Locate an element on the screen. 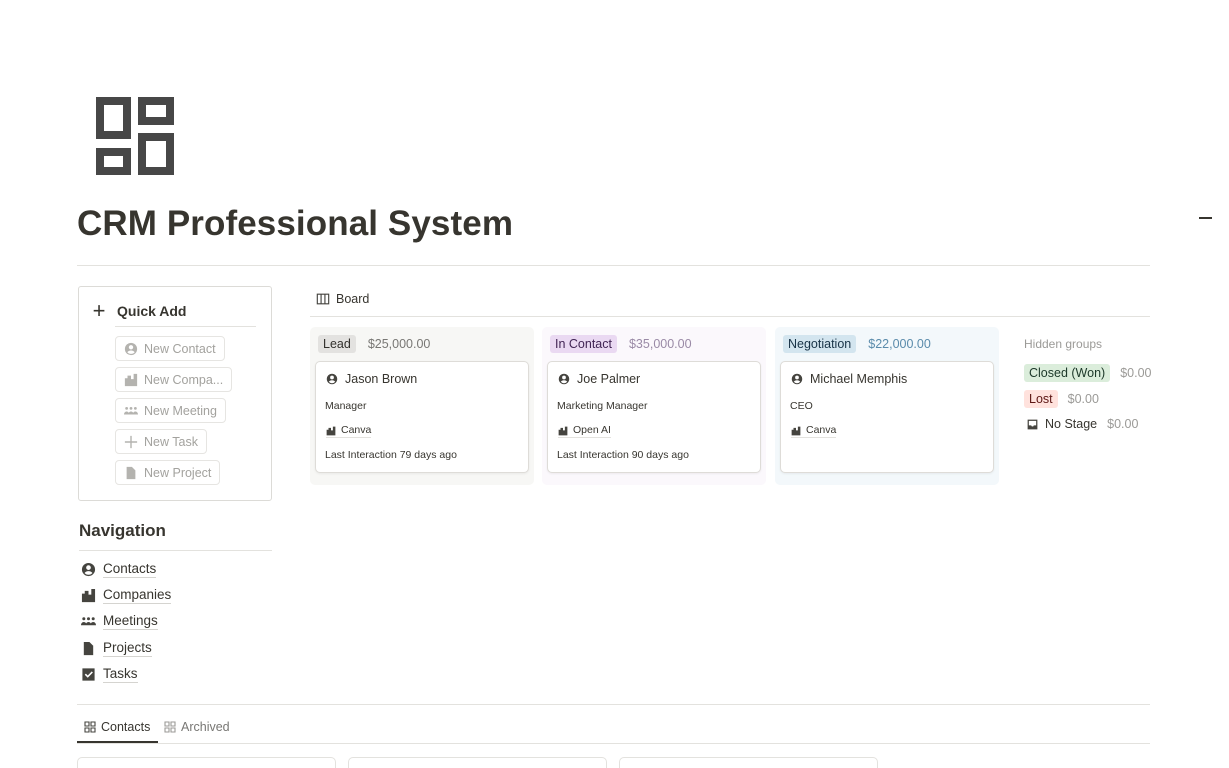  tab-contacts: Contacts is located at coordinates (117, 727).